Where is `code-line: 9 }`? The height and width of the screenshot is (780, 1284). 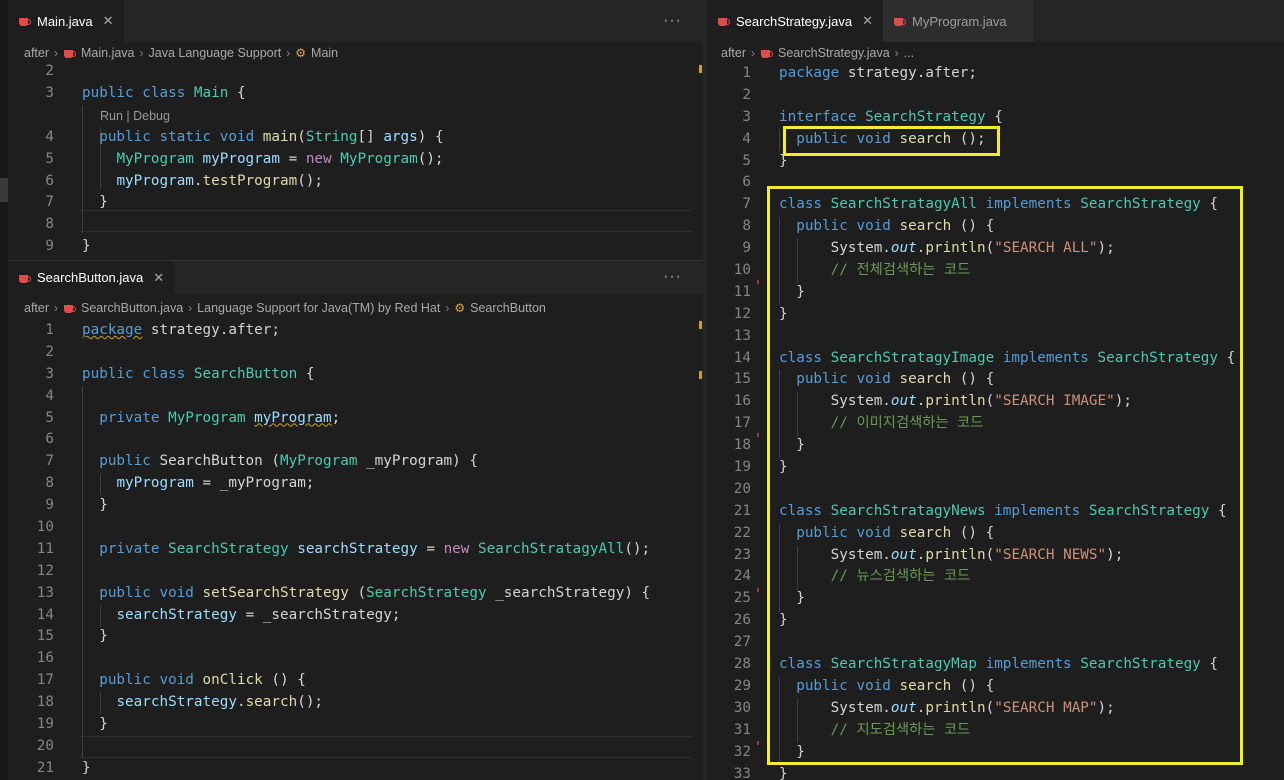 code-line: 9 } is located at coordinates (76, 505).